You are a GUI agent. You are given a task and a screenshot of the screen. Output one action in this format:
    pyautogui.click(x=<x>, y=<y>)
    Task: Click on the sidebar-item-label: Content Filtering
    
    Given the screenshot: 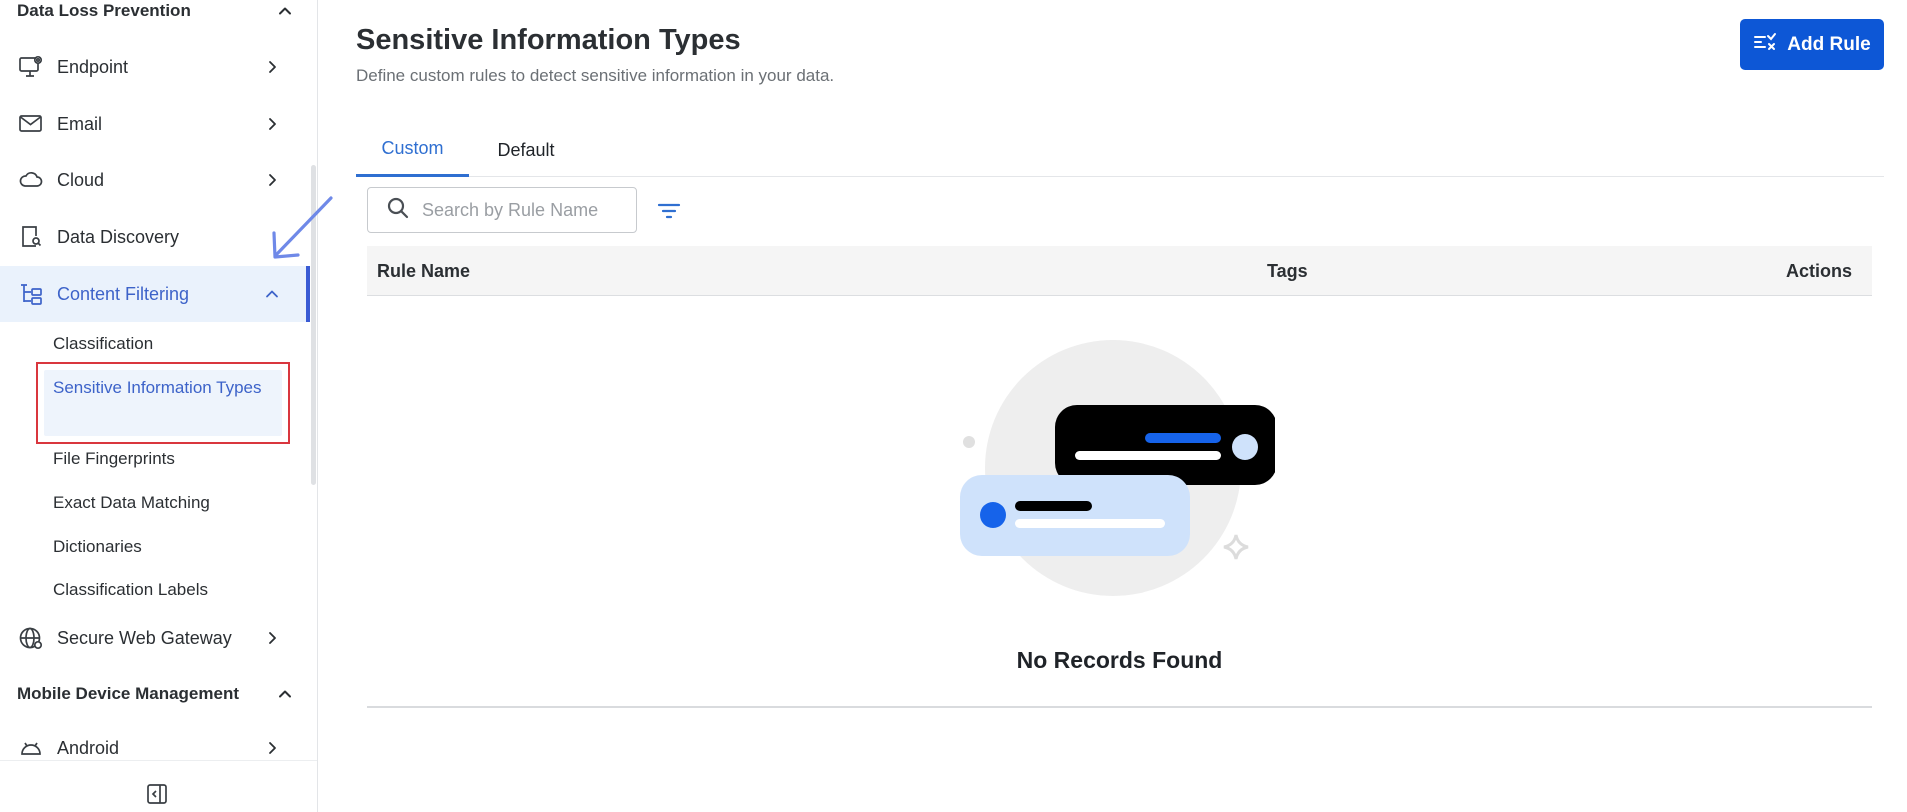 What is the action you would take?
    pyautogui.click(x=123, y=293)
    